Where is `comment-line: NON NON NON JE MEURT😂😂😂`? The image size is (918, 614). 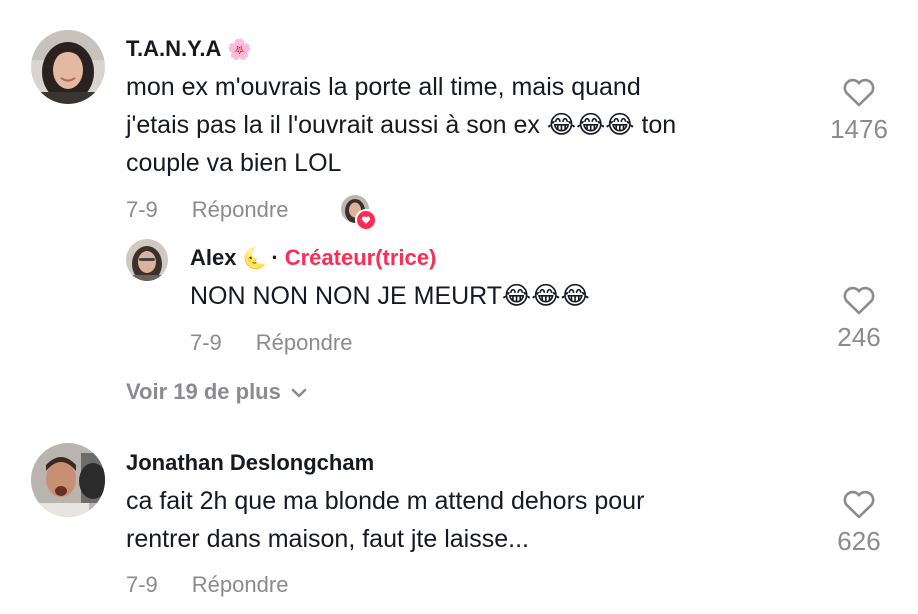
comment-line: NON NON NON JE MEURT😂😂😂 is located at coordinates (390, 296).